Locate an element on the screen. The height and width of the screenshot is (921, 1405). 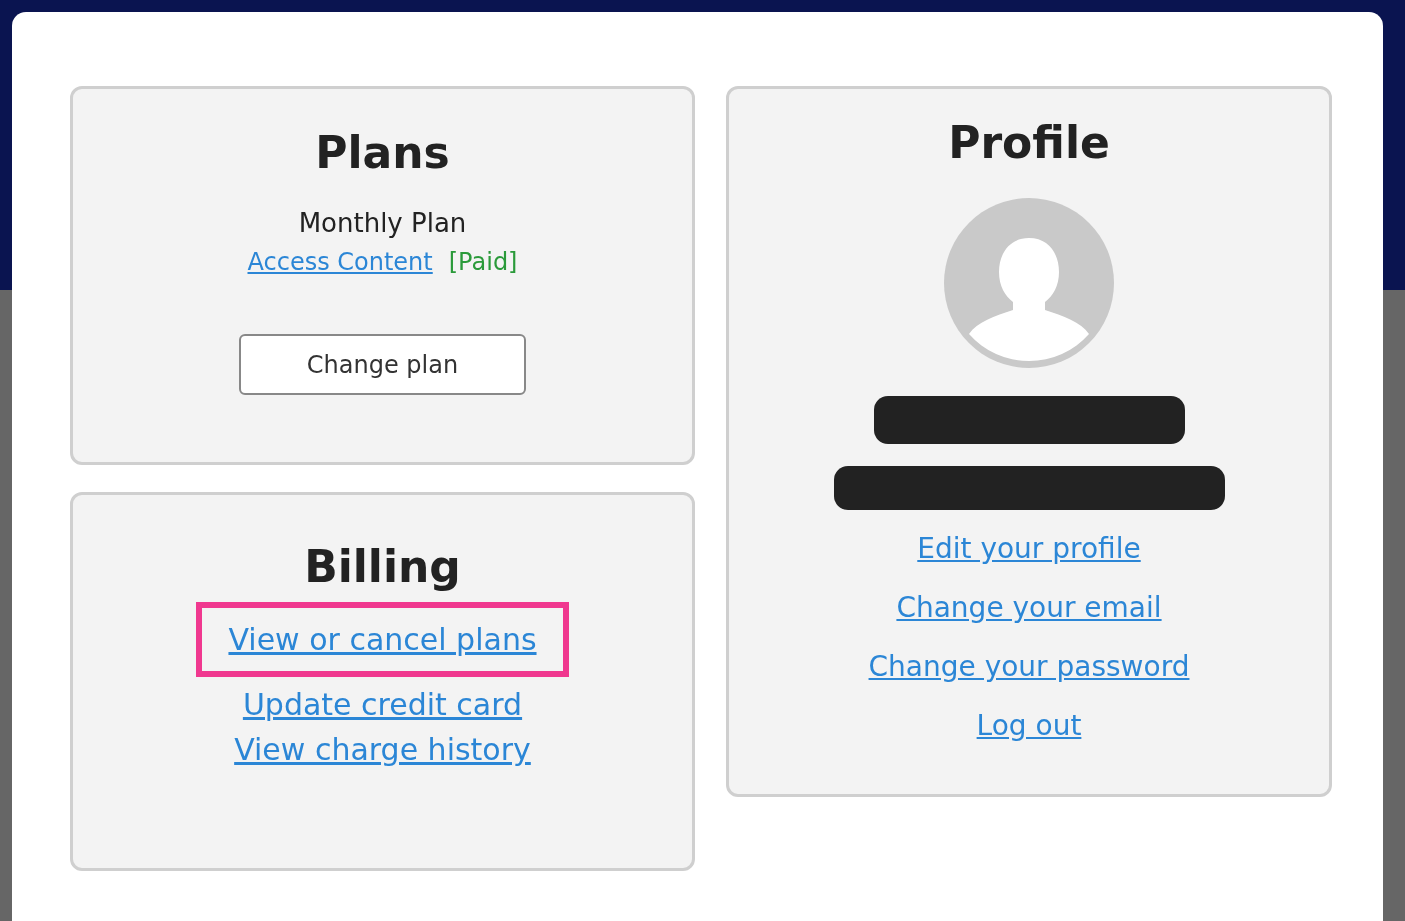
change-plan-button: Change plan is located at coordinates (382, 364).